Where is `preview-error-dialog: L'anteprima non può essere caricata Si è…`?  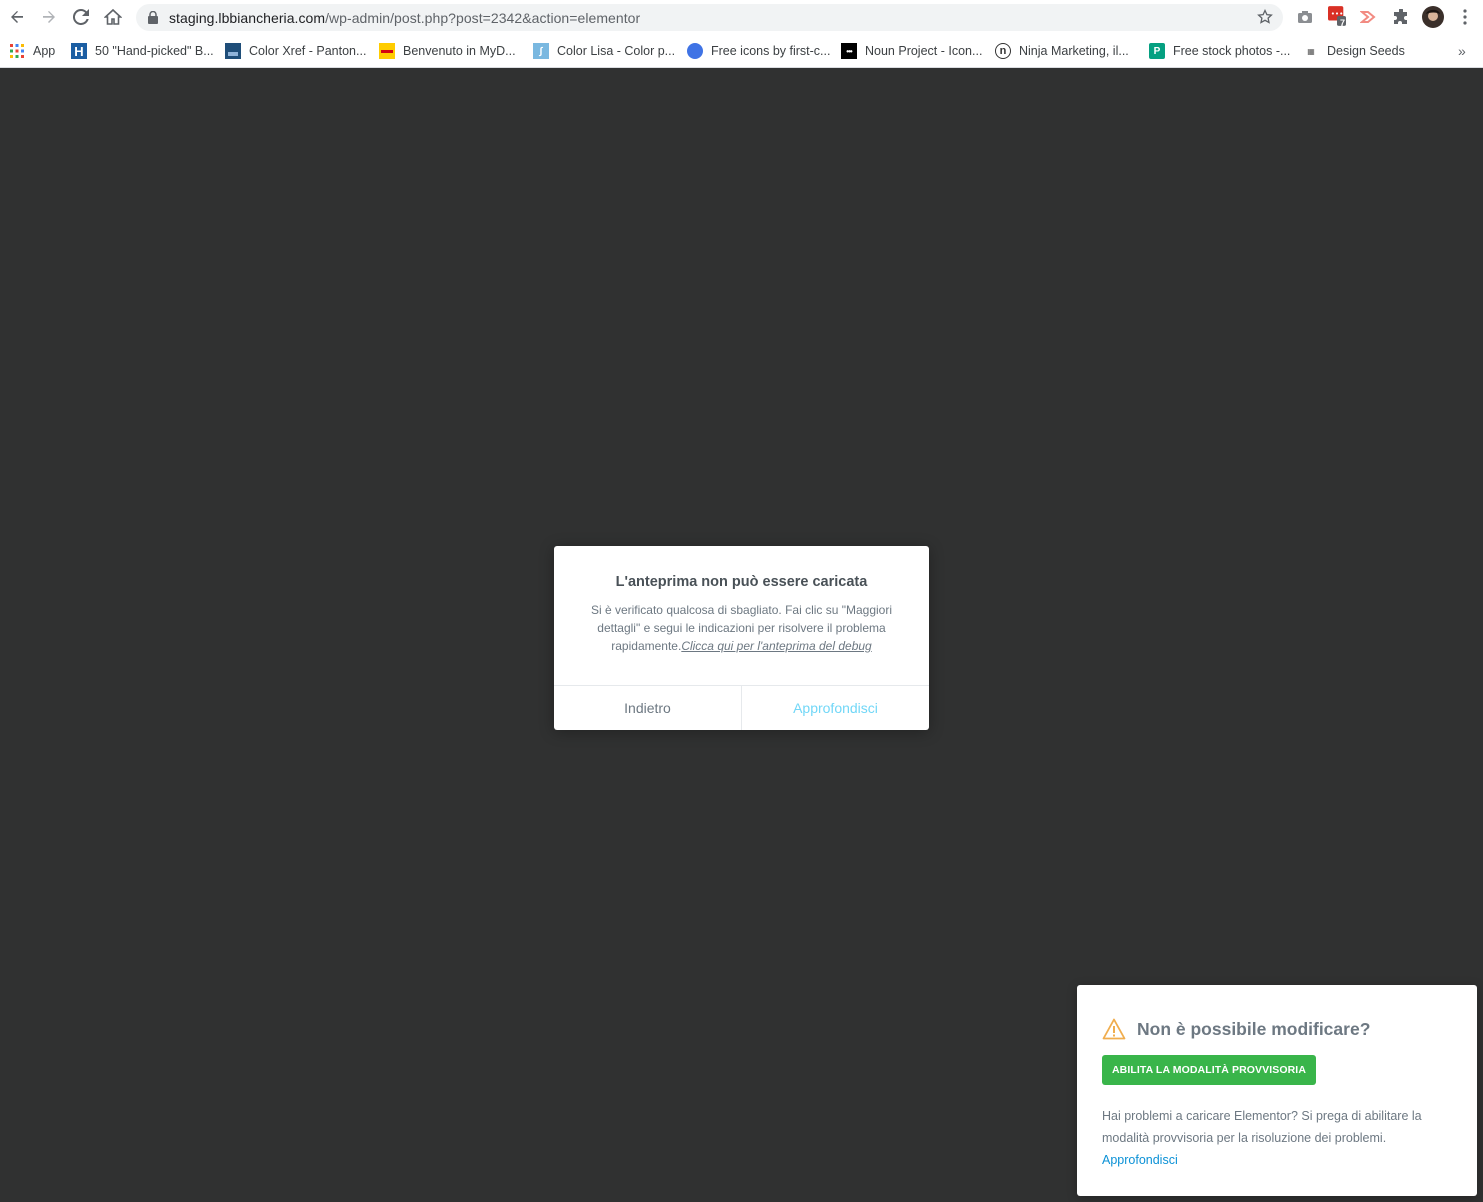
preview-error-dialog: L'anteprima non può essere caricata Si è… is located at coordinates (741, 638).